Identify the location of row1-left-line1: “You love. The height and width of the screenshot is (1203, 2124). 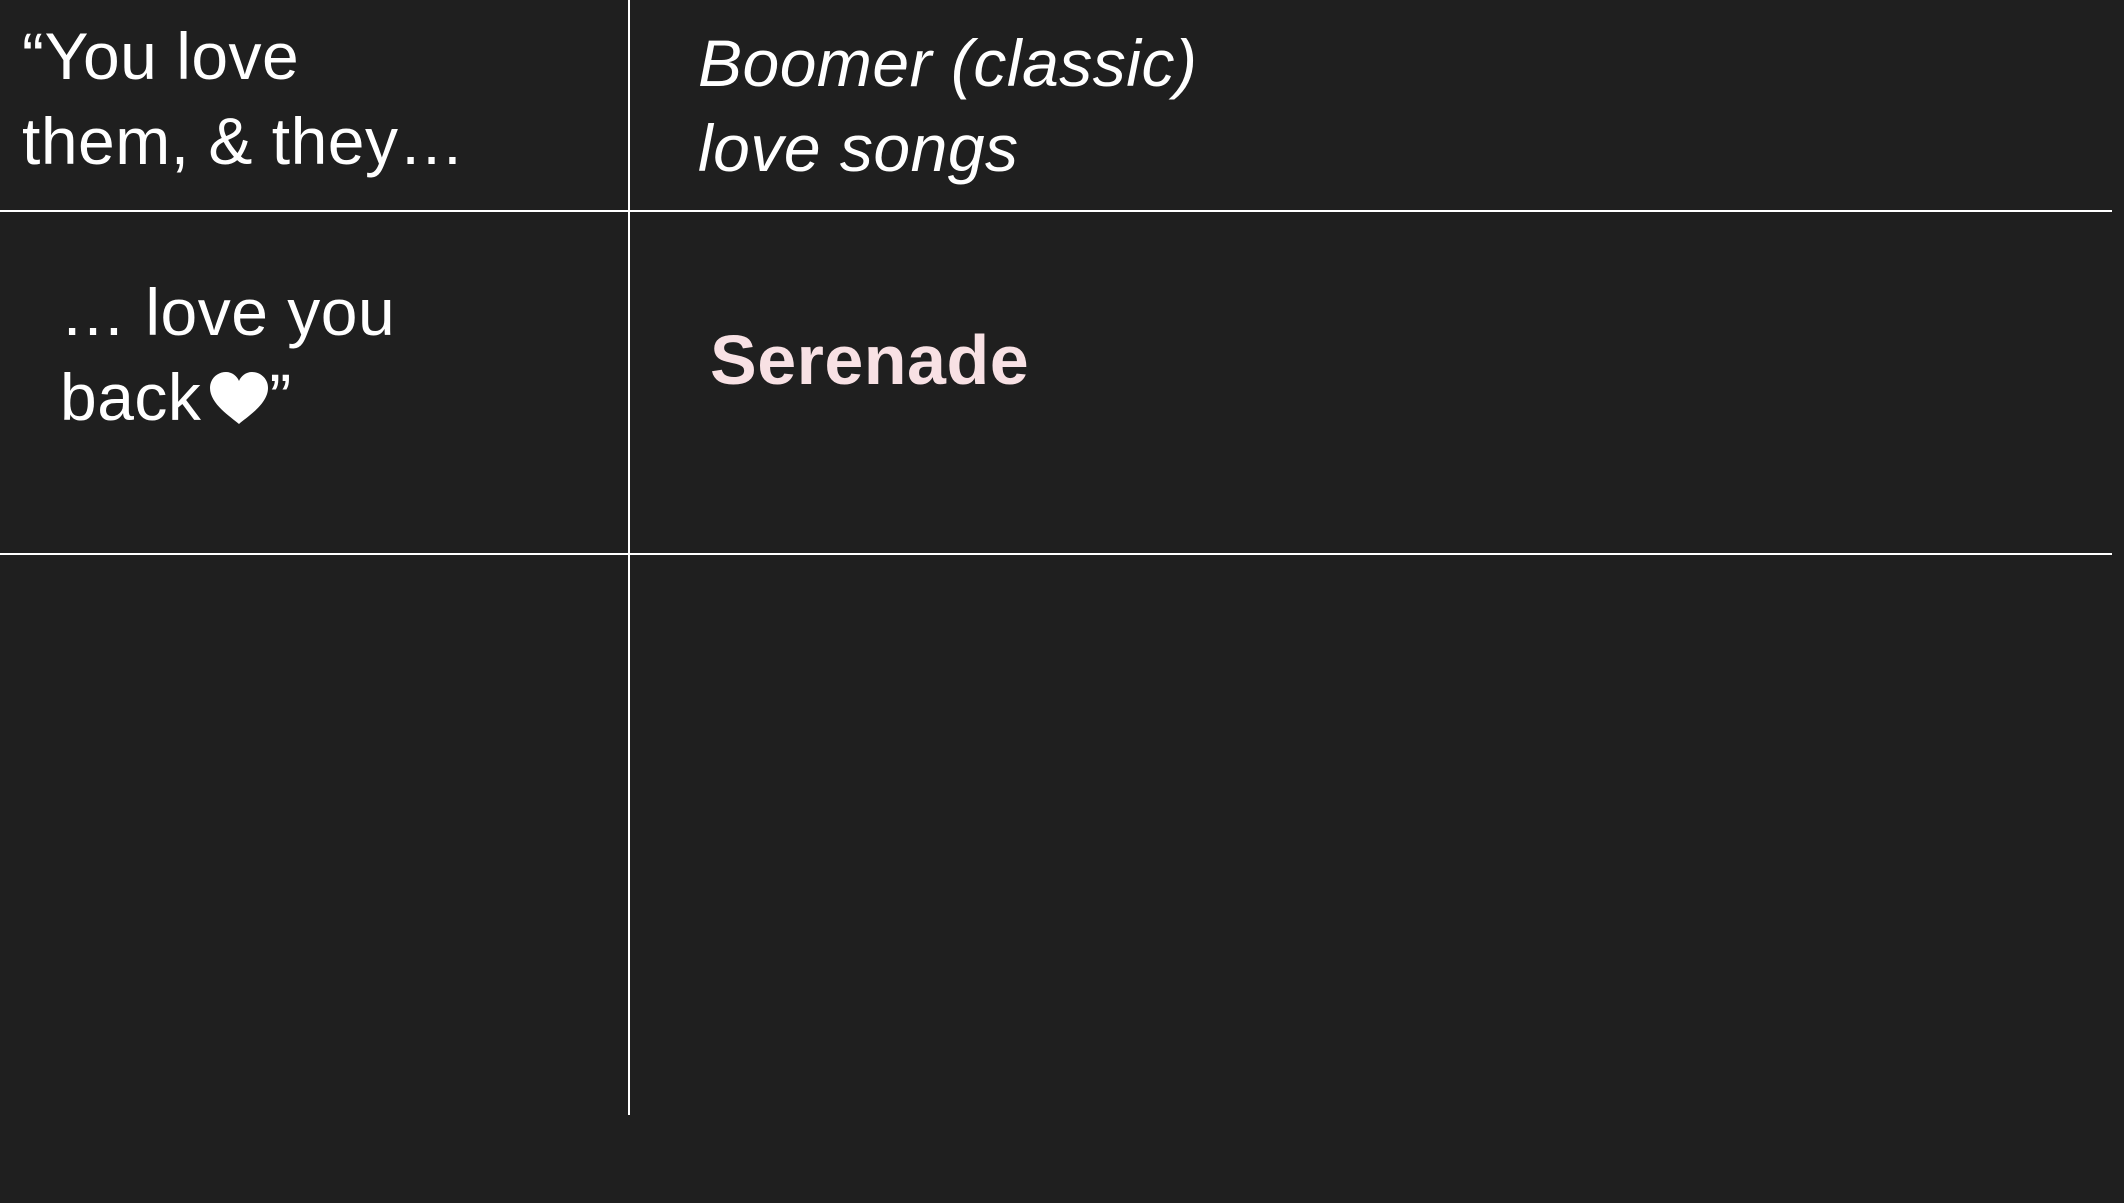
(161, 56).